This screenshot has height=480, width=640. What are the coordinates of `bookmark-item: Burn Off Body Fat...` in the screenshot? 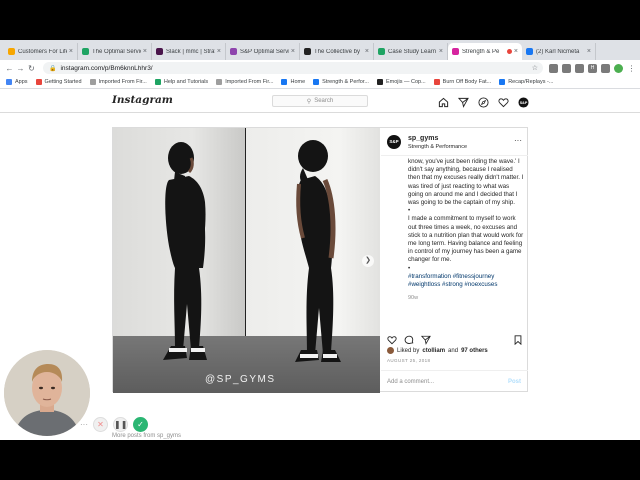 It's located at (462, 82).